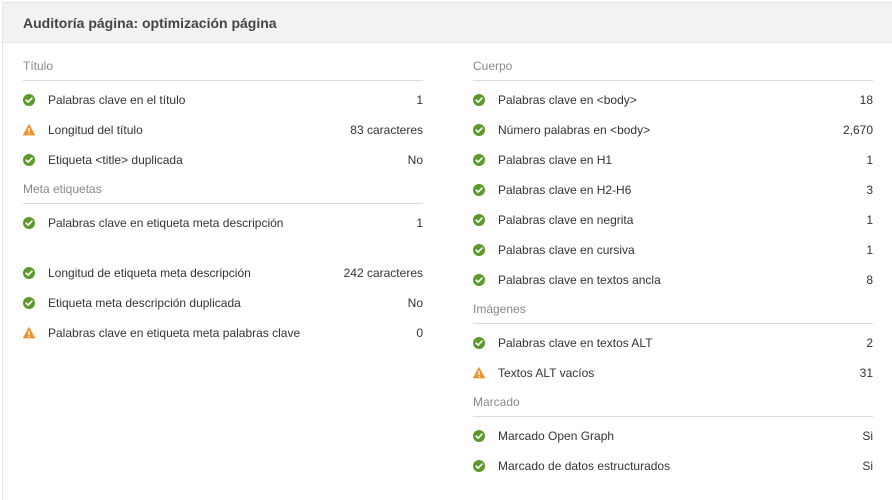  I want to click on section-title-meta-etiquetas: Meta etiquetas, so click(223, 192).